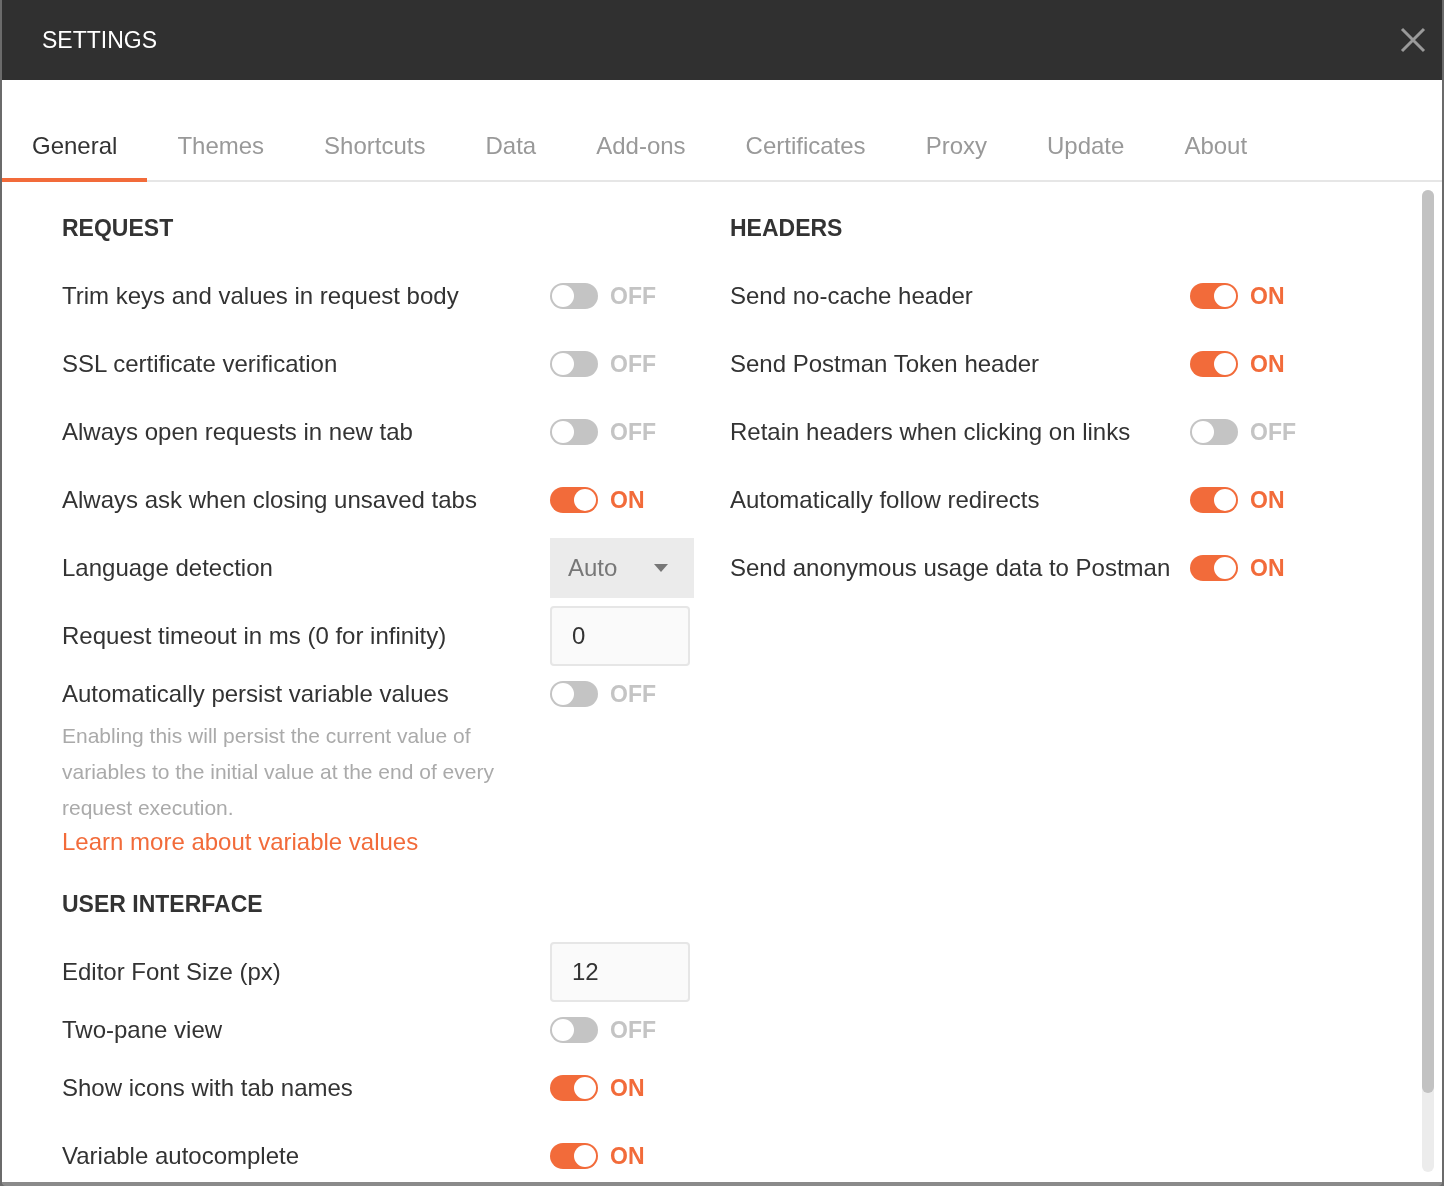 This screenshot has width=1444, height=1186. Describe the element at coordinates (620, 636) in the screenshot. I see `input-field: 0` at that location.